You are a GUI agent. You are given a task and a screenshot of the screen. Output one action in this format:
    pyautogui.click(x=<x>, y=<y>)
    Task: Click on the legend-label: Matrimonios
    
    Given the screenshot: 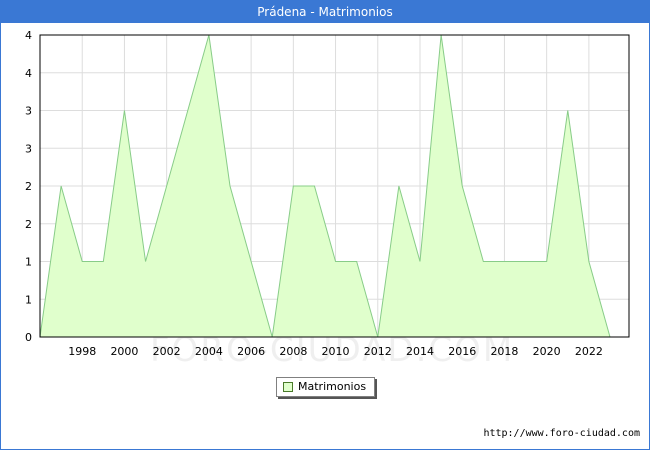 What is the action you would take?
    pyautogui.click(x=332, y=386)
    